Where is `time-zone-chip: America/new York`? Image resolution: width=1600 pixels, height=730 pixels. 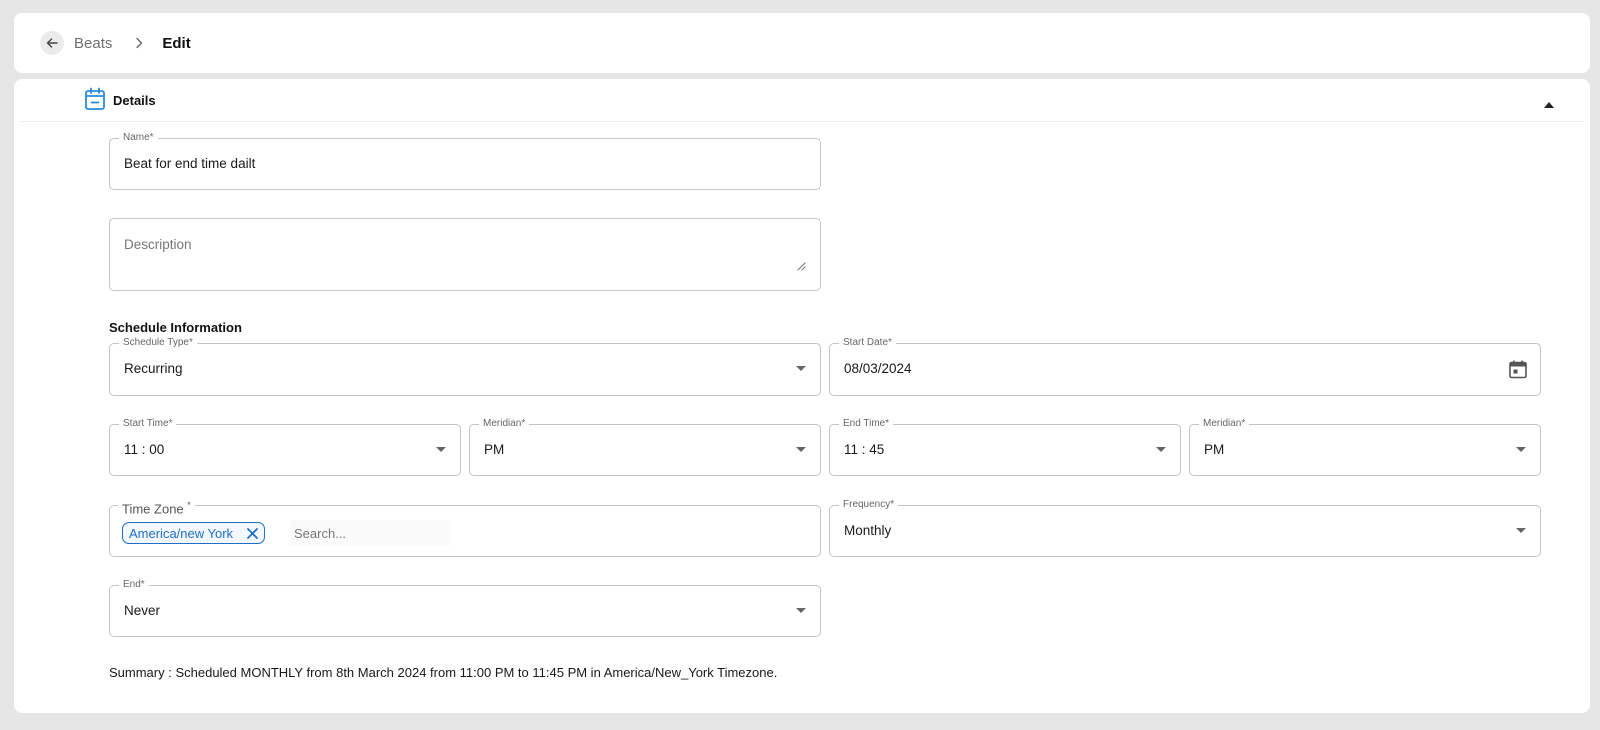 time-zone-chip: America/new York is located at coordinates (194, 533).